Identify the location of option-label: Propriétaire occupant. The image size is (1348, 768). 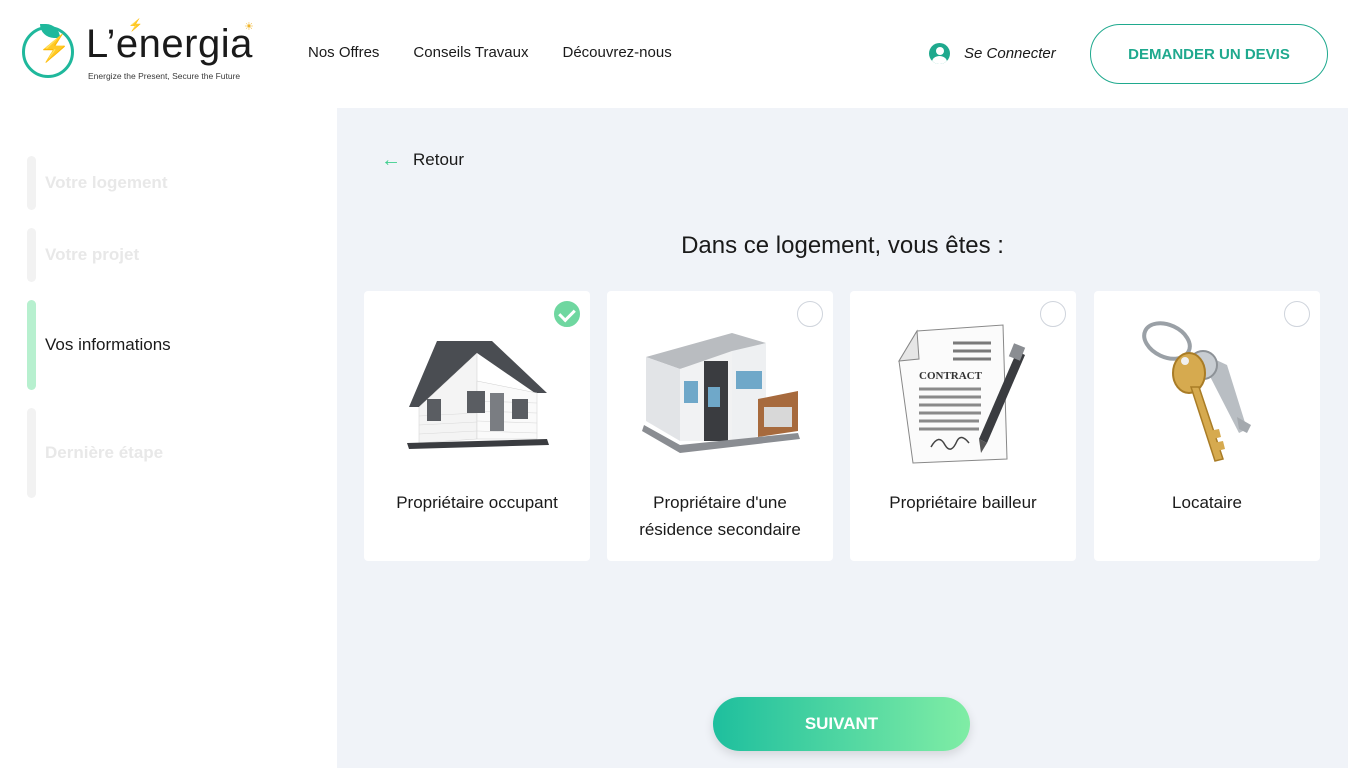
(477, 502).